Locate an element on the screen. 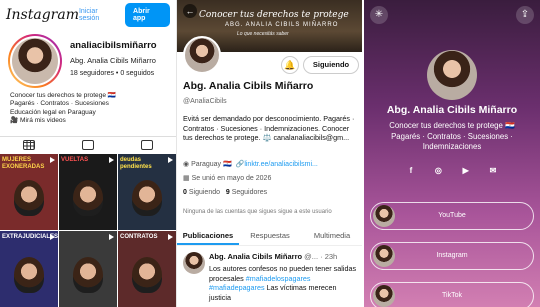  location-icon: ◉ is located at coordinates (187, 164).